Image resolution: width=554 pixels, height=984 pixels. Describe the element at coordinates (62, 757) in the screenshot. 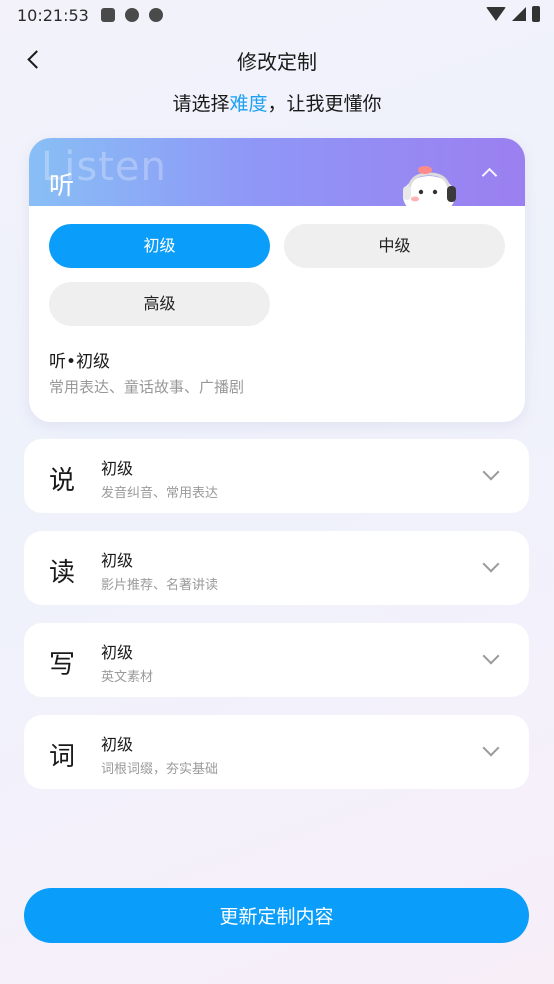

I see `skill-char: 词` at that location.